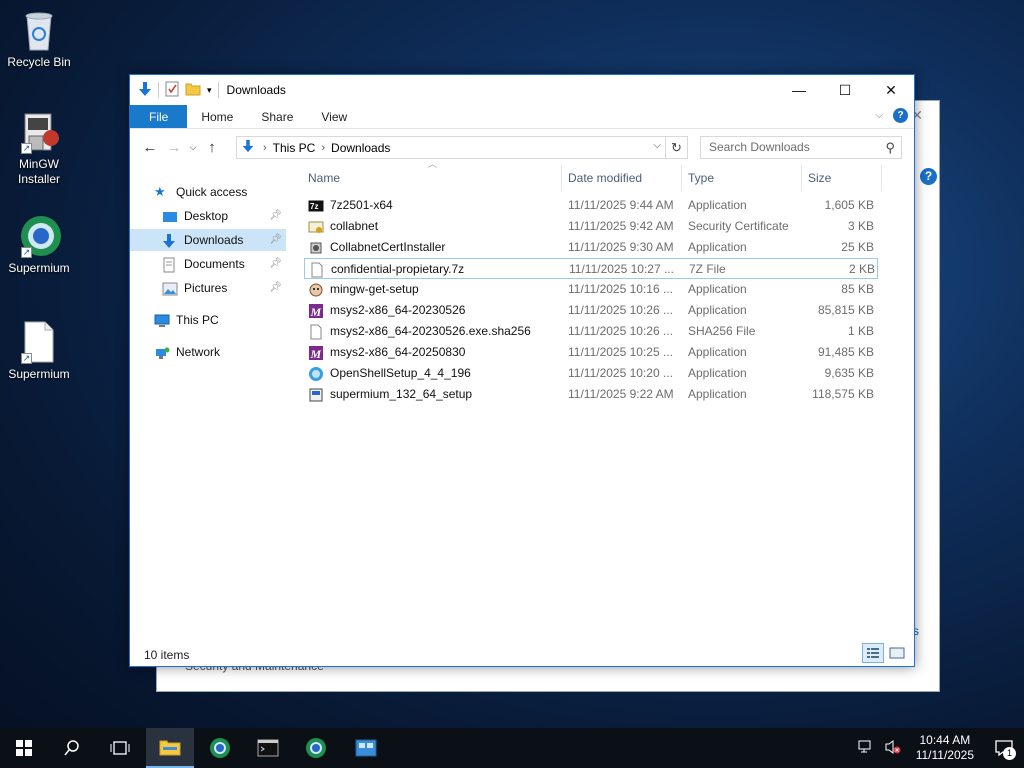  What do you see at coordinates (433, 178) in the screenshot?
I see `column-header-name: Name` at bounding box center [433, 178].